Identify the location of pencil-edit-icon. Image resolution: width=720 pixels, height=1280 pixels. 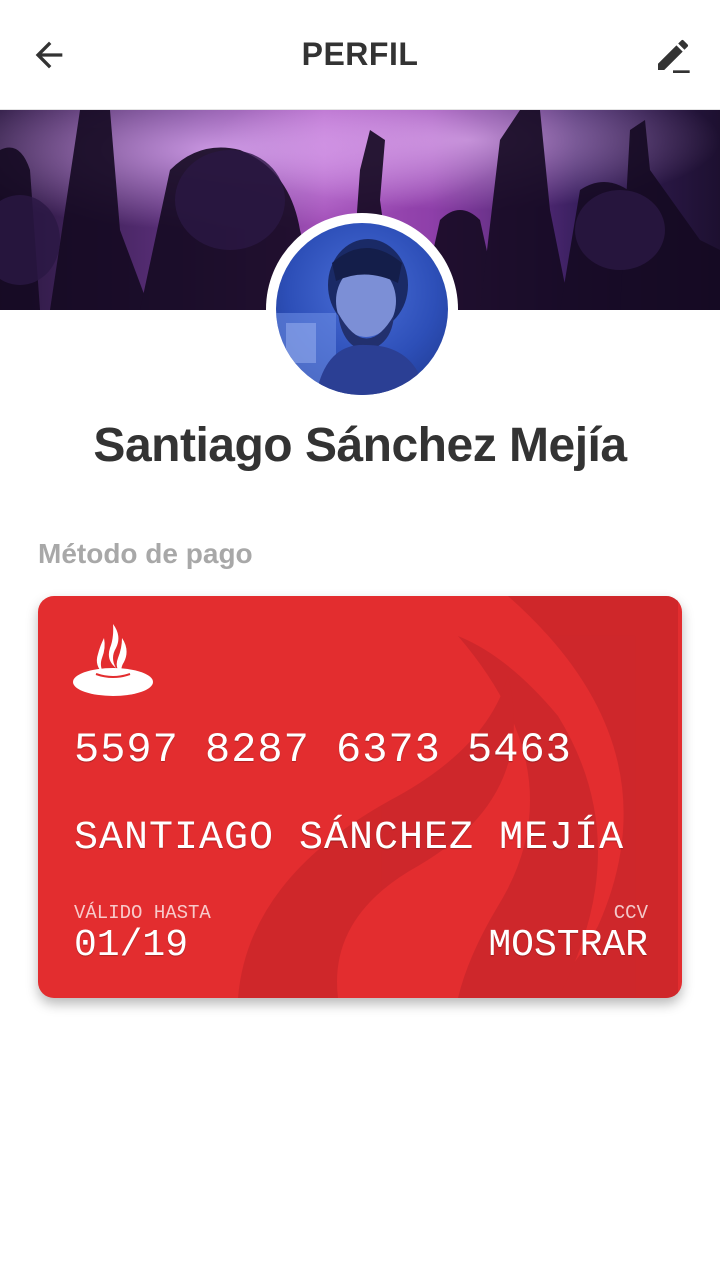
(674, 56).